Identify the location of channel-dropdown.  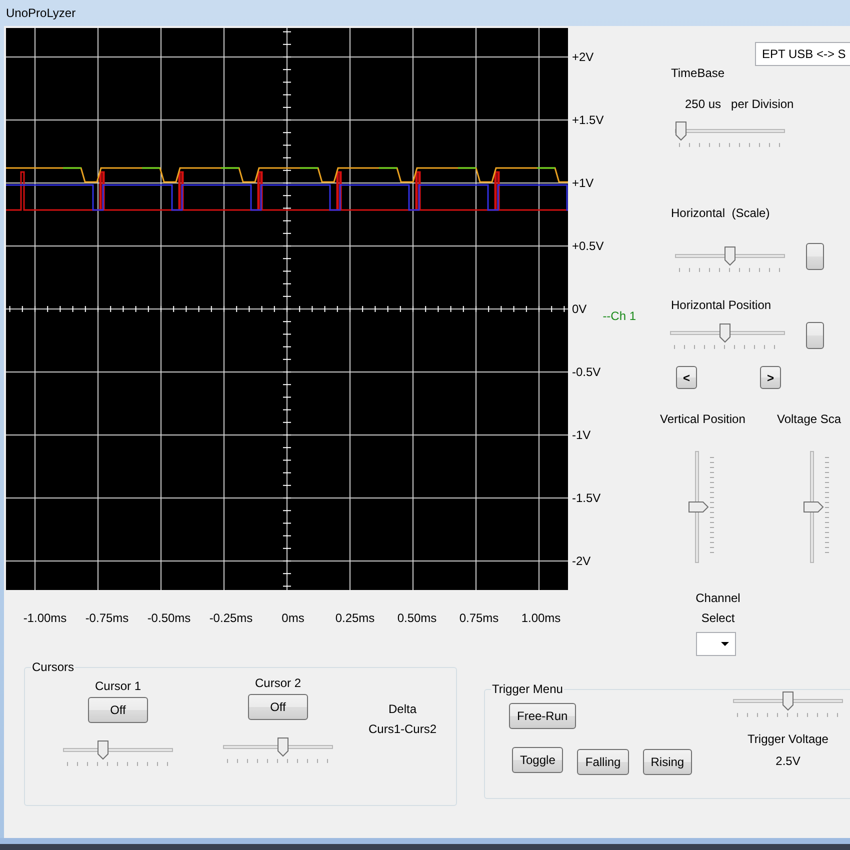
(716, 644).